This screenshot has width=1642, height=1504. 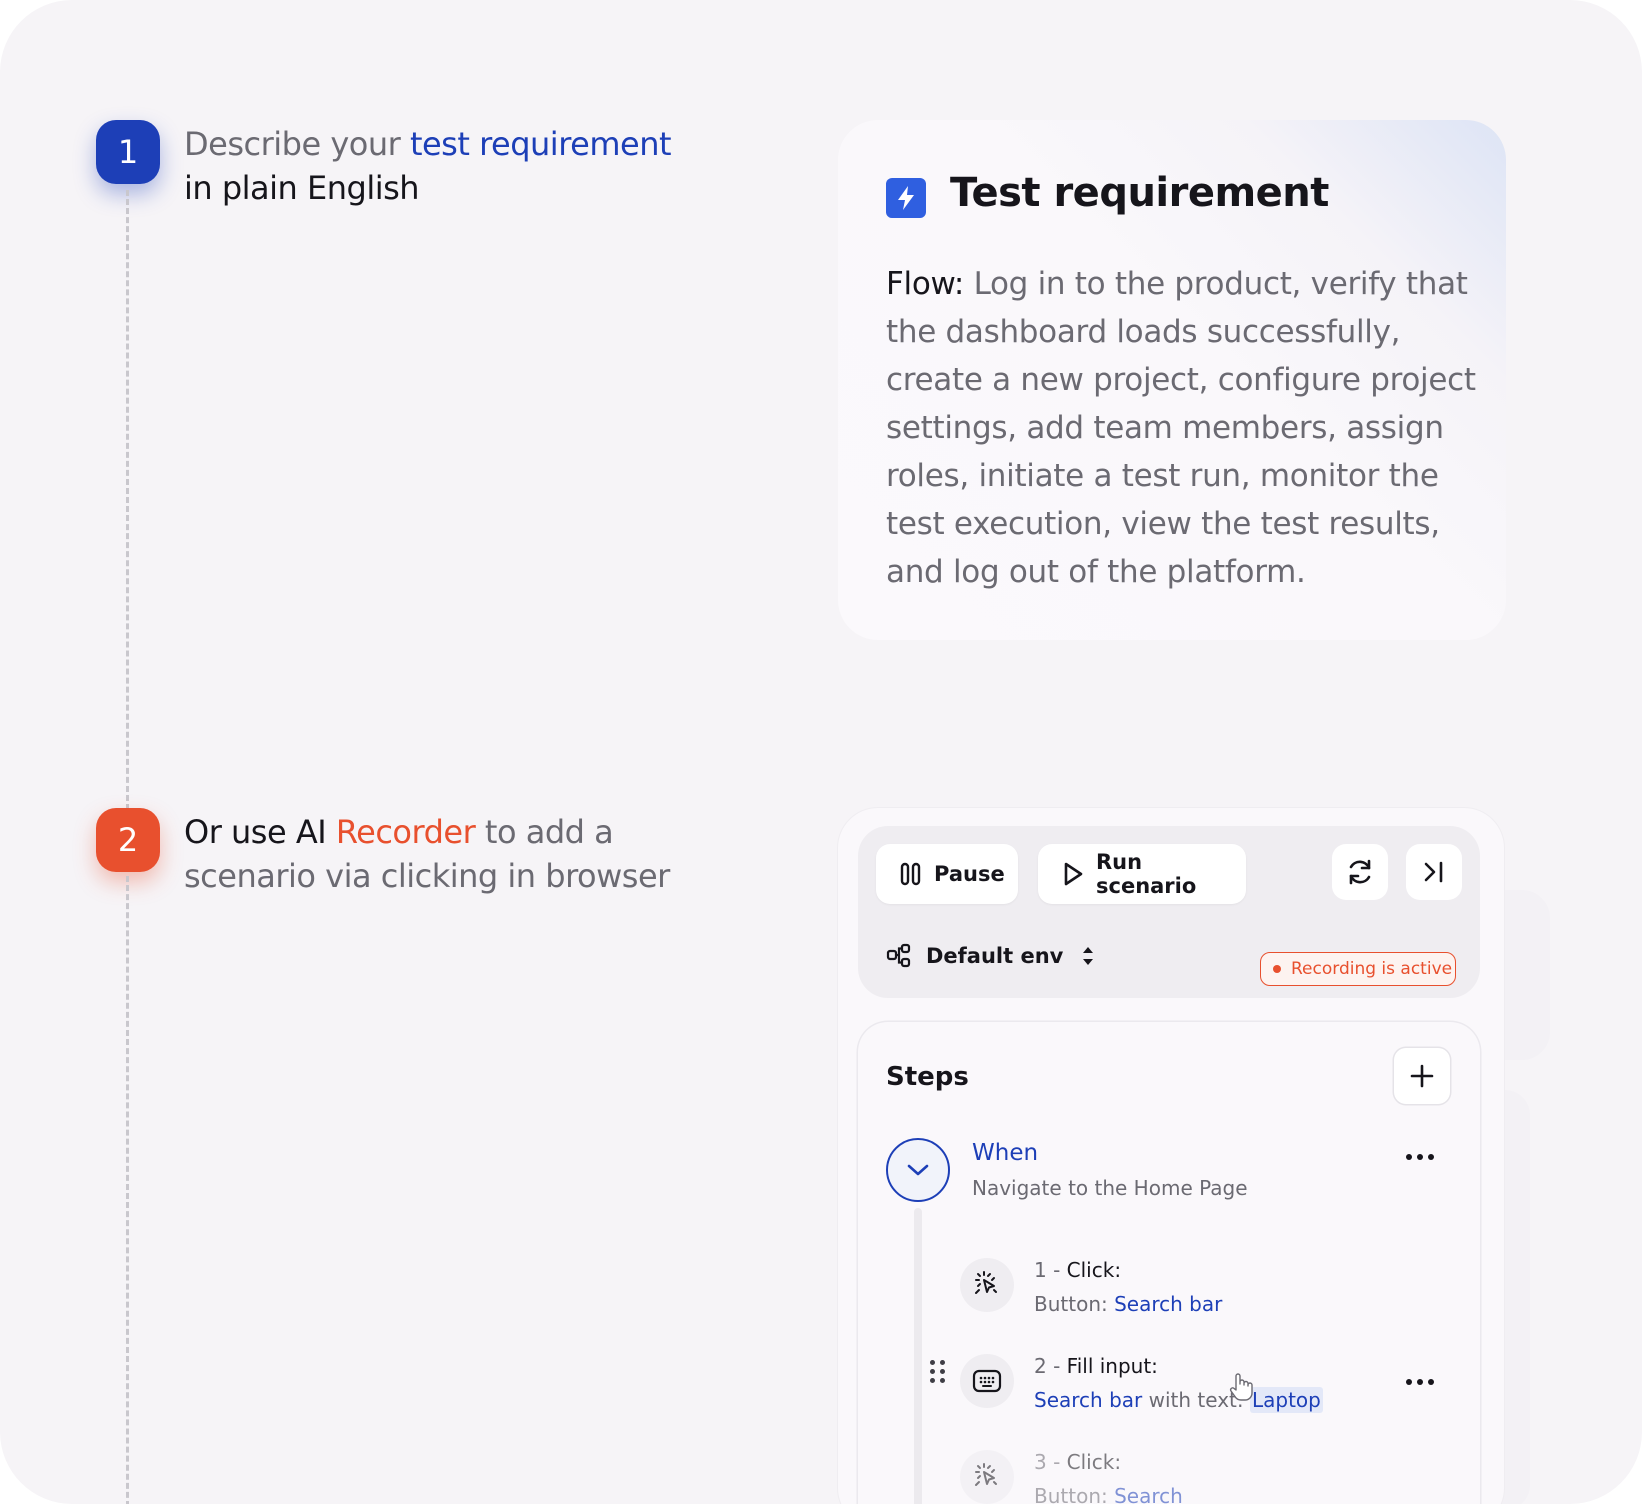 I want to click on sort-icon, so click(x=1088, y=956).